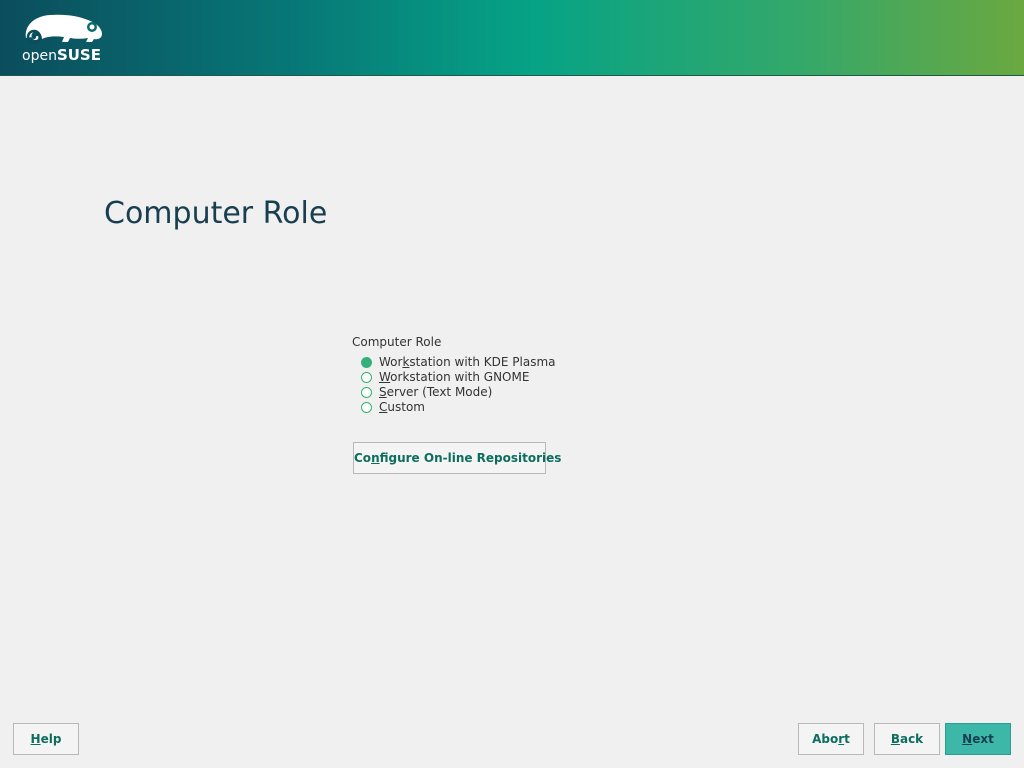 The height and width of the screenshot is (768, 1024). I want to click on role-option-server-text-mode: Server (Text Mode), so click(482, 392).